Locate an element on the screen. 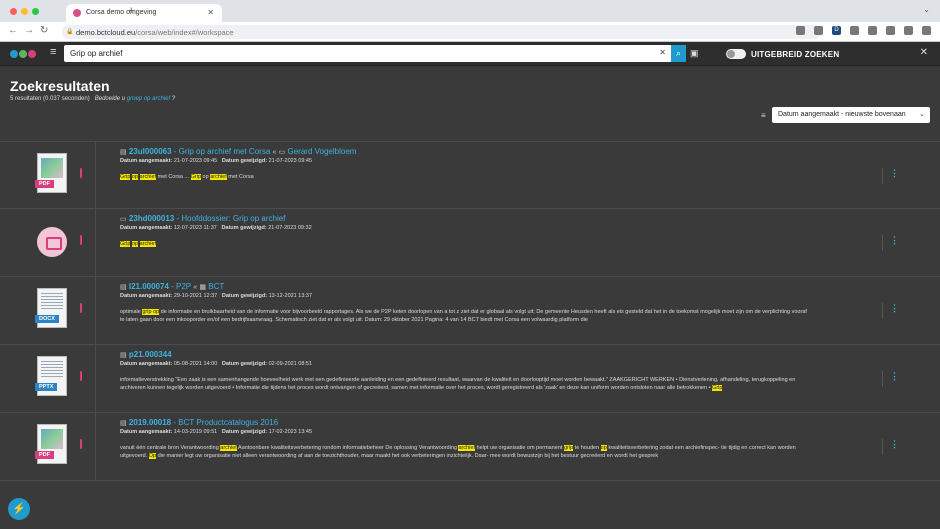  result-title: ▤ l21.000074 - P2P « ▦ BCT is located at coordinates (465, 286).